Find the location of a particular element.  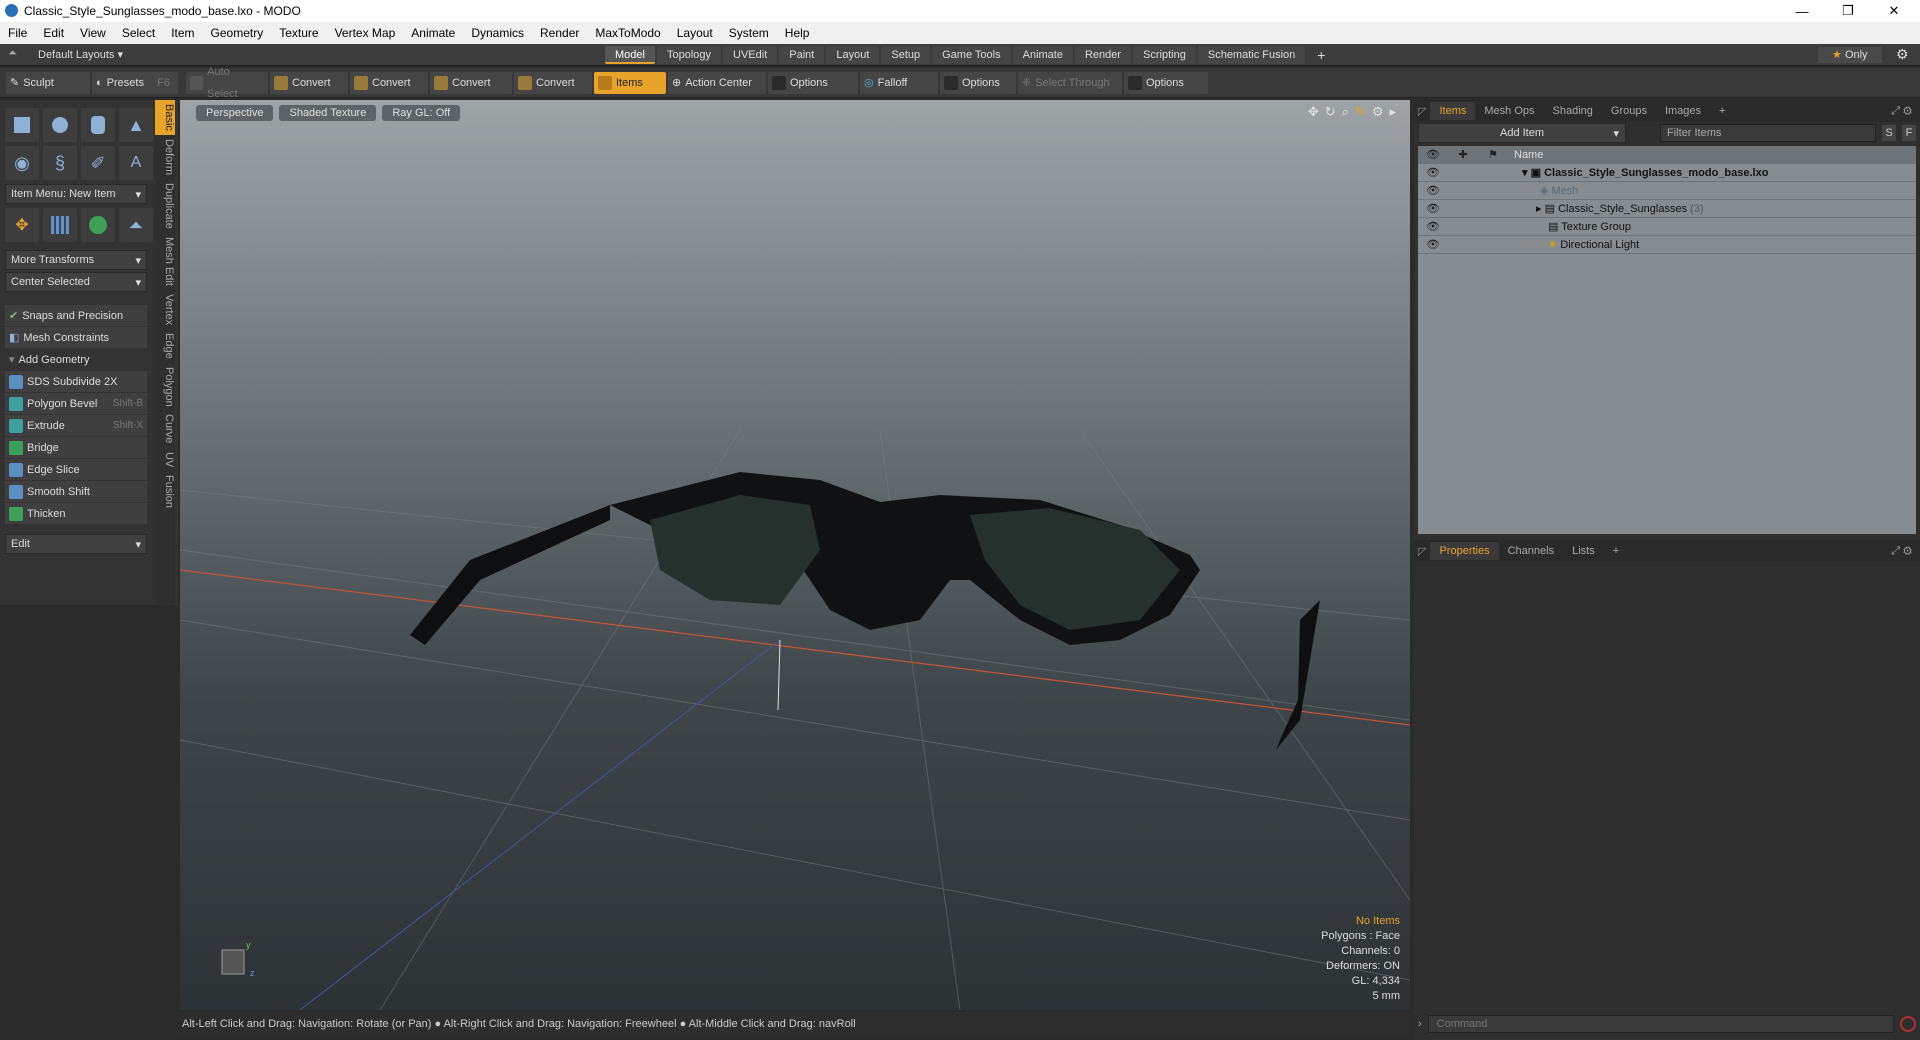

convert-edges-button: Convert is located at coordinates (389, 82).